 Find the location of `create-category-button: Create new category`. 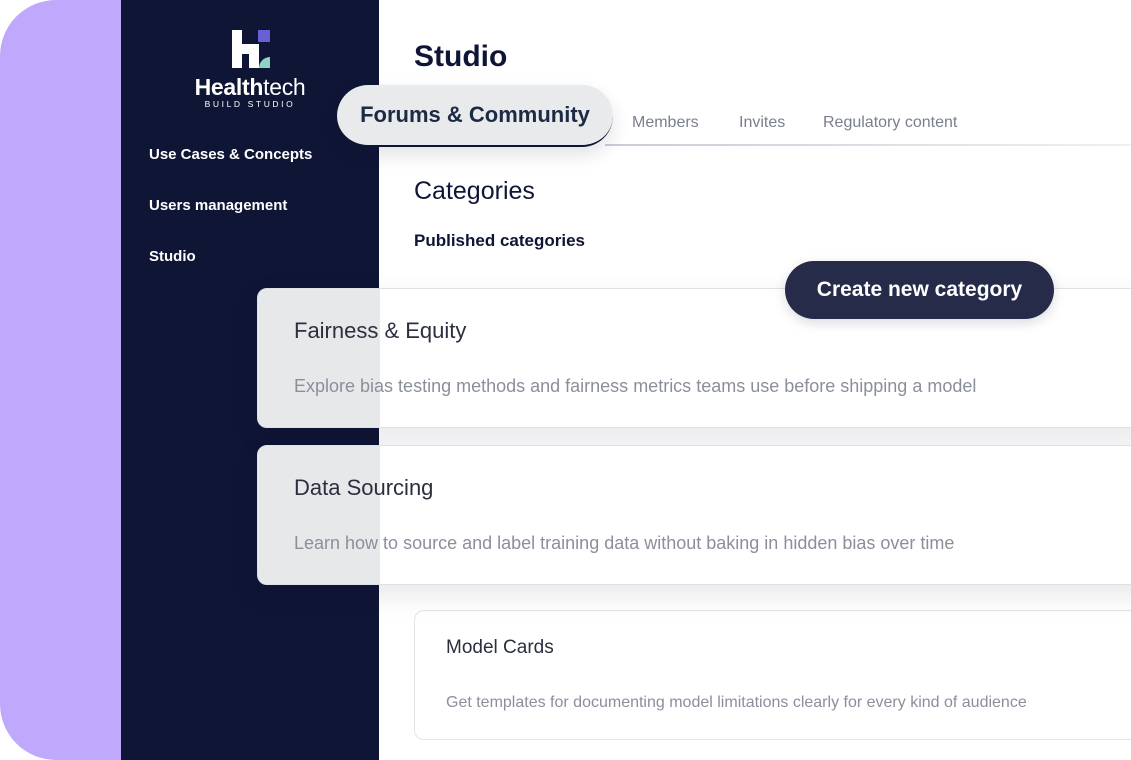

create-category-button: Create new category is located at coordinates (919, 290).